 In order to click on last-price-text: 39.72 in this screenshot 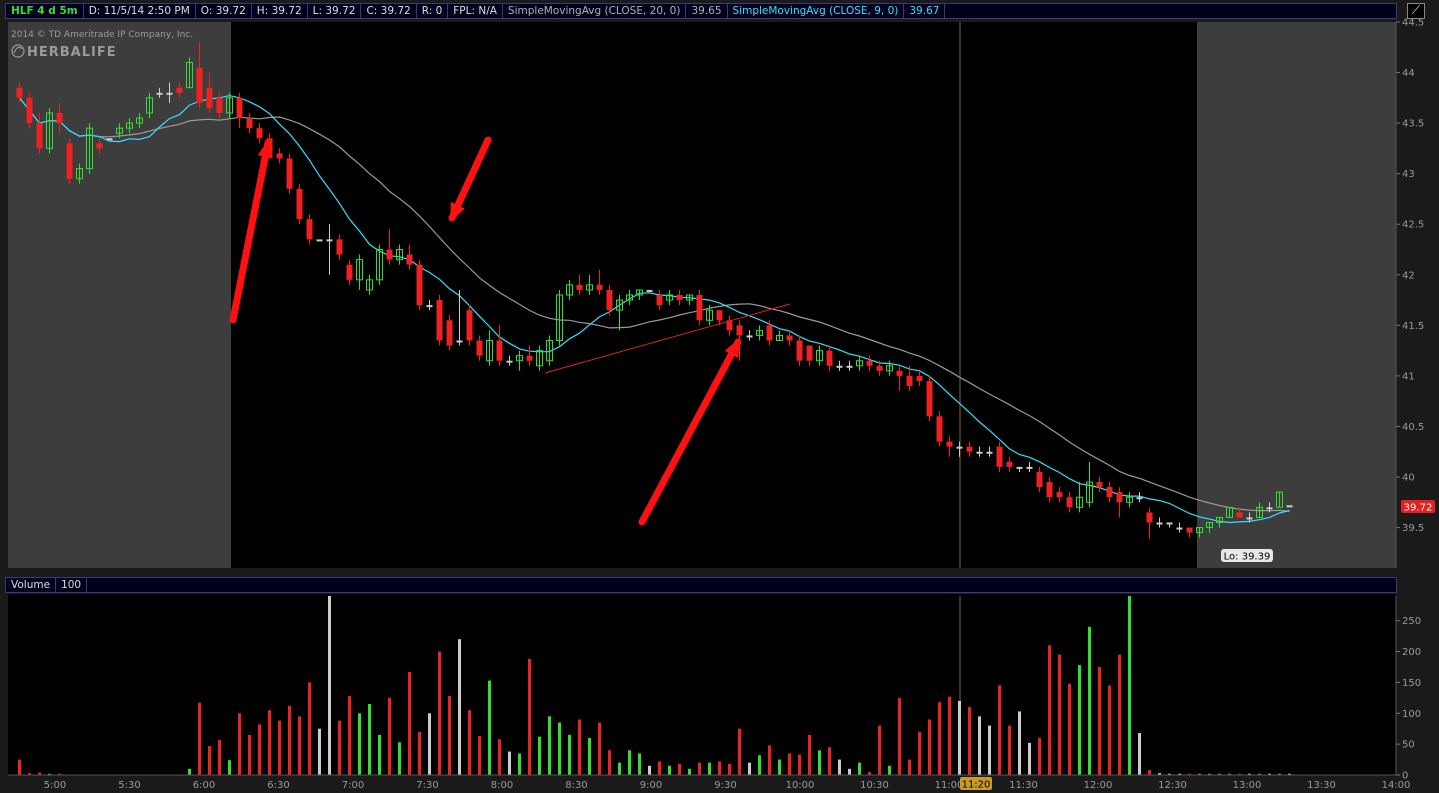, I will do `click(1418, 508)`.